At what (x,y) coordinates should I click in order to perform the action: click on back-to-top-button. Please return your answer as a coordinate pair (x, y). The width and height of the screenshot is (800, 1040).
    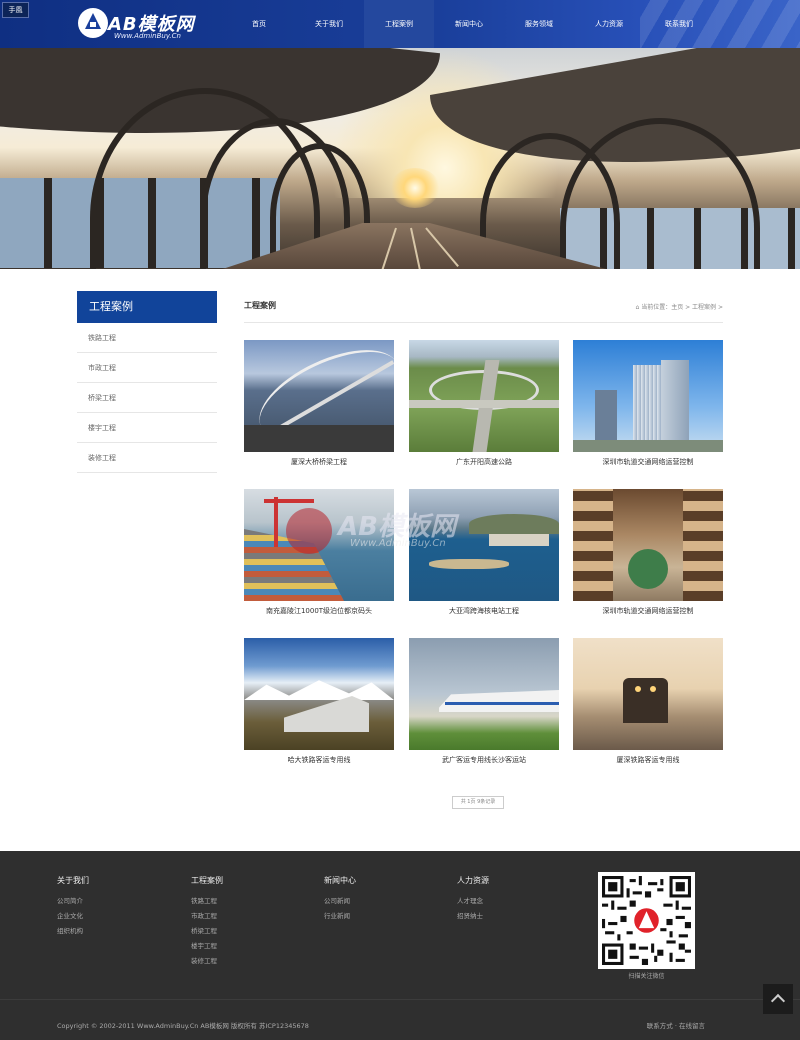
    Looking at the image, I should click on (778, 999).